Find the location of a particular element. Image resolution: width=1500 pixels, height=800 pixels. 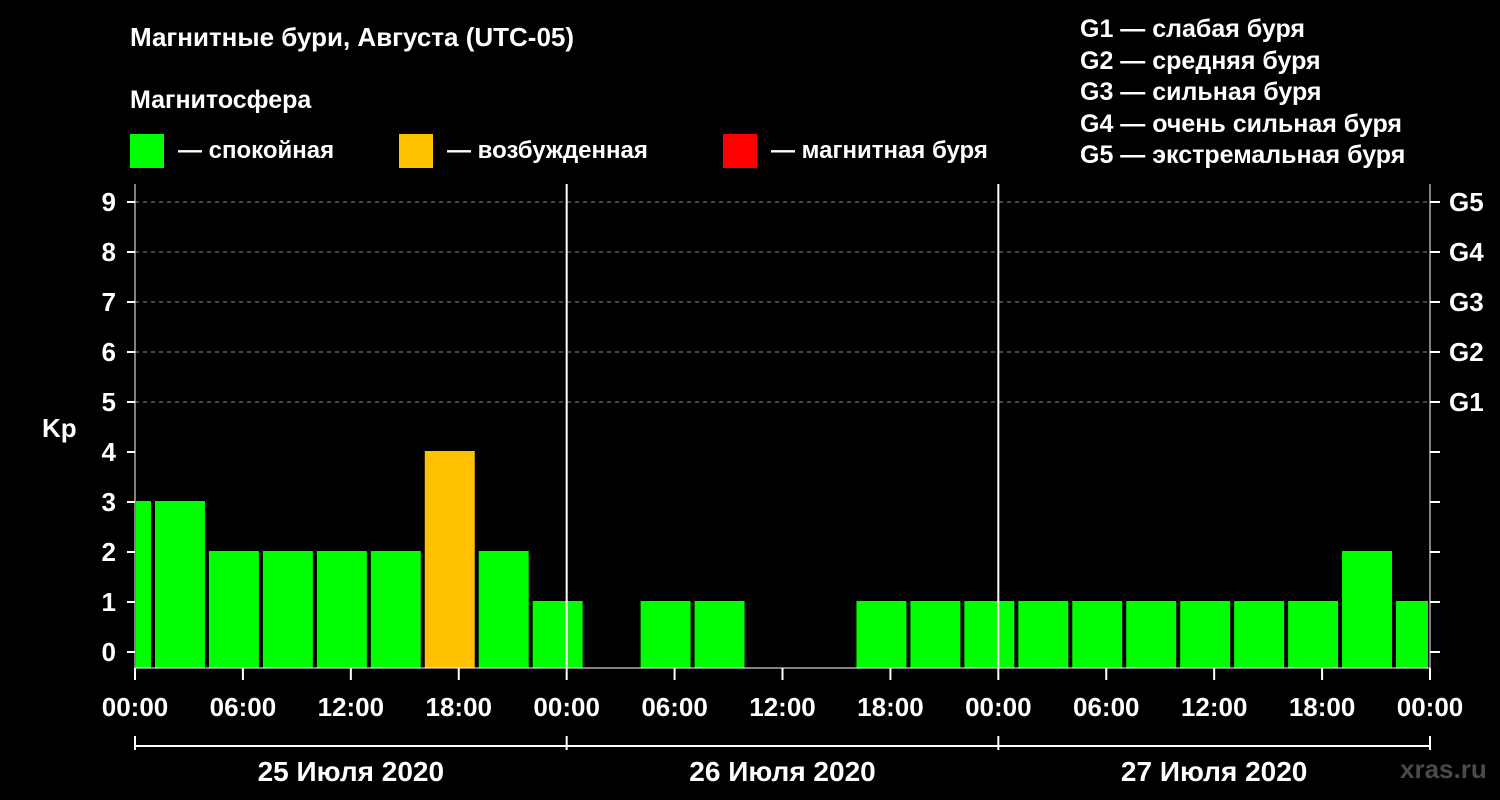

x-tick-label-2: 12:00 is located at coordinates (351, 707).